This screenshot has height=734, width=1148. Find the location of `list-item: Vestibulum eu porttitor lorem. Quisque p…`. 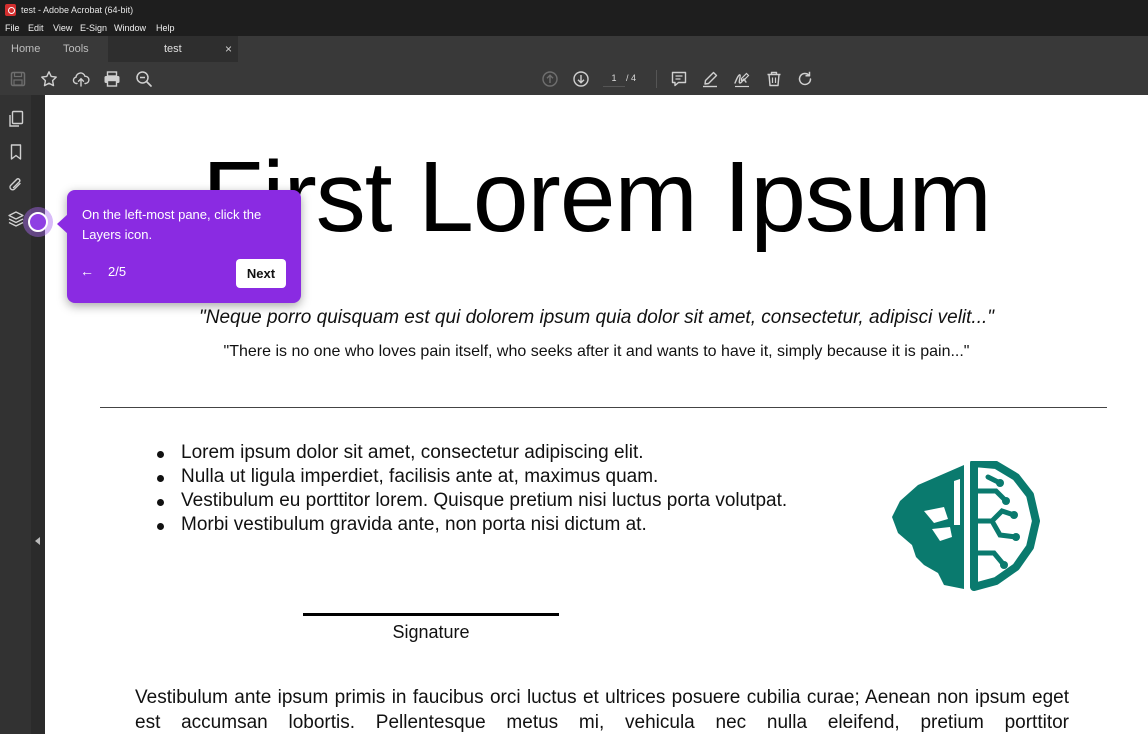

list-item: Vestibulum eu porttitor lorem. Quisque p… is located at coordinates (472, 500).